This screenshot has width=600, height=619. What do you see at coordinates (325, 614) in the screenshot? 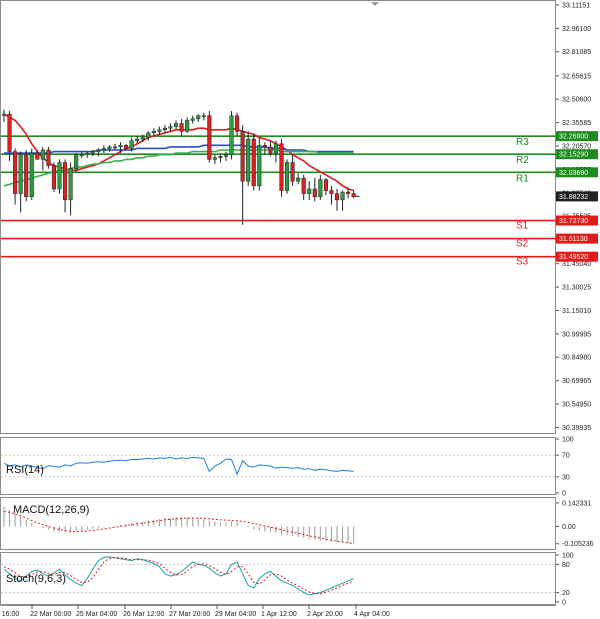
I see `time-axis-label: 2 Apr 20:00` at bounding box center [325, 614].